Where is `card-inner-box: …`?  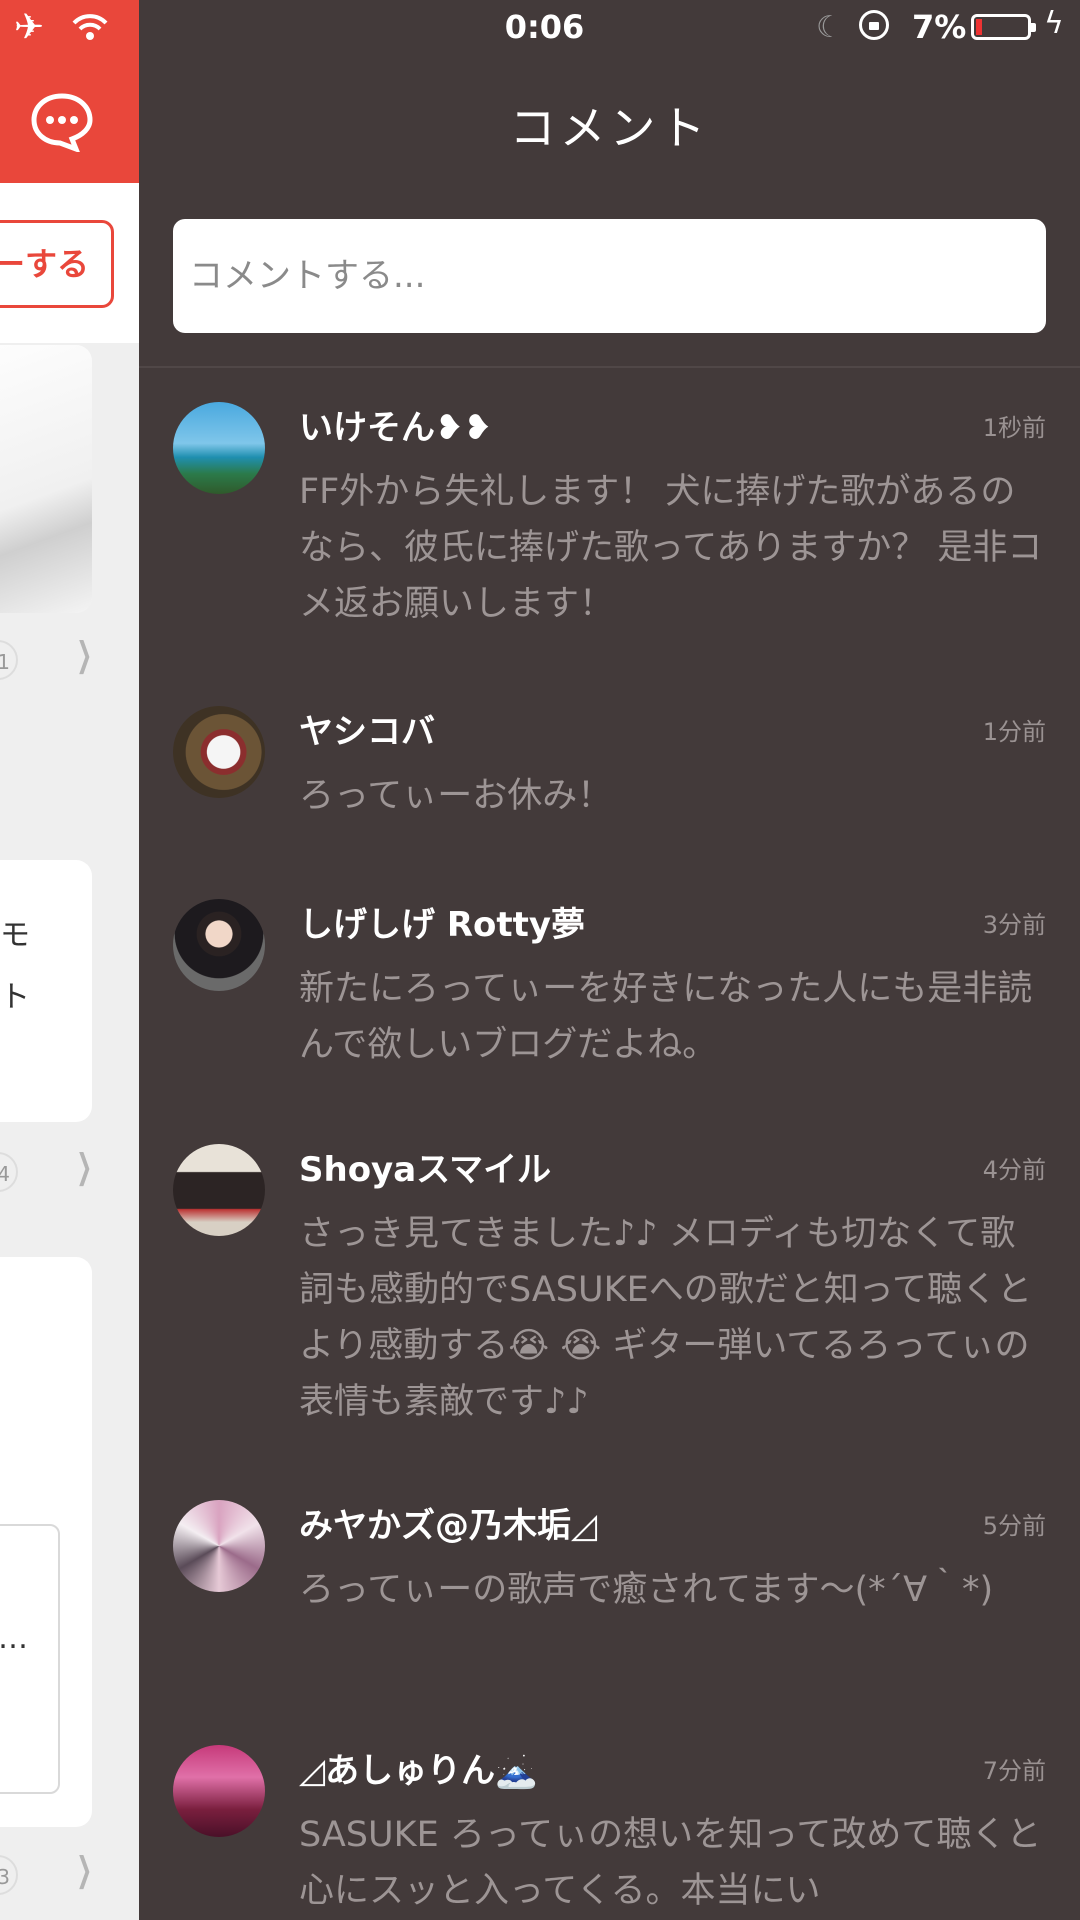 card-inner-box: … is located at coordinates (30, 1659).